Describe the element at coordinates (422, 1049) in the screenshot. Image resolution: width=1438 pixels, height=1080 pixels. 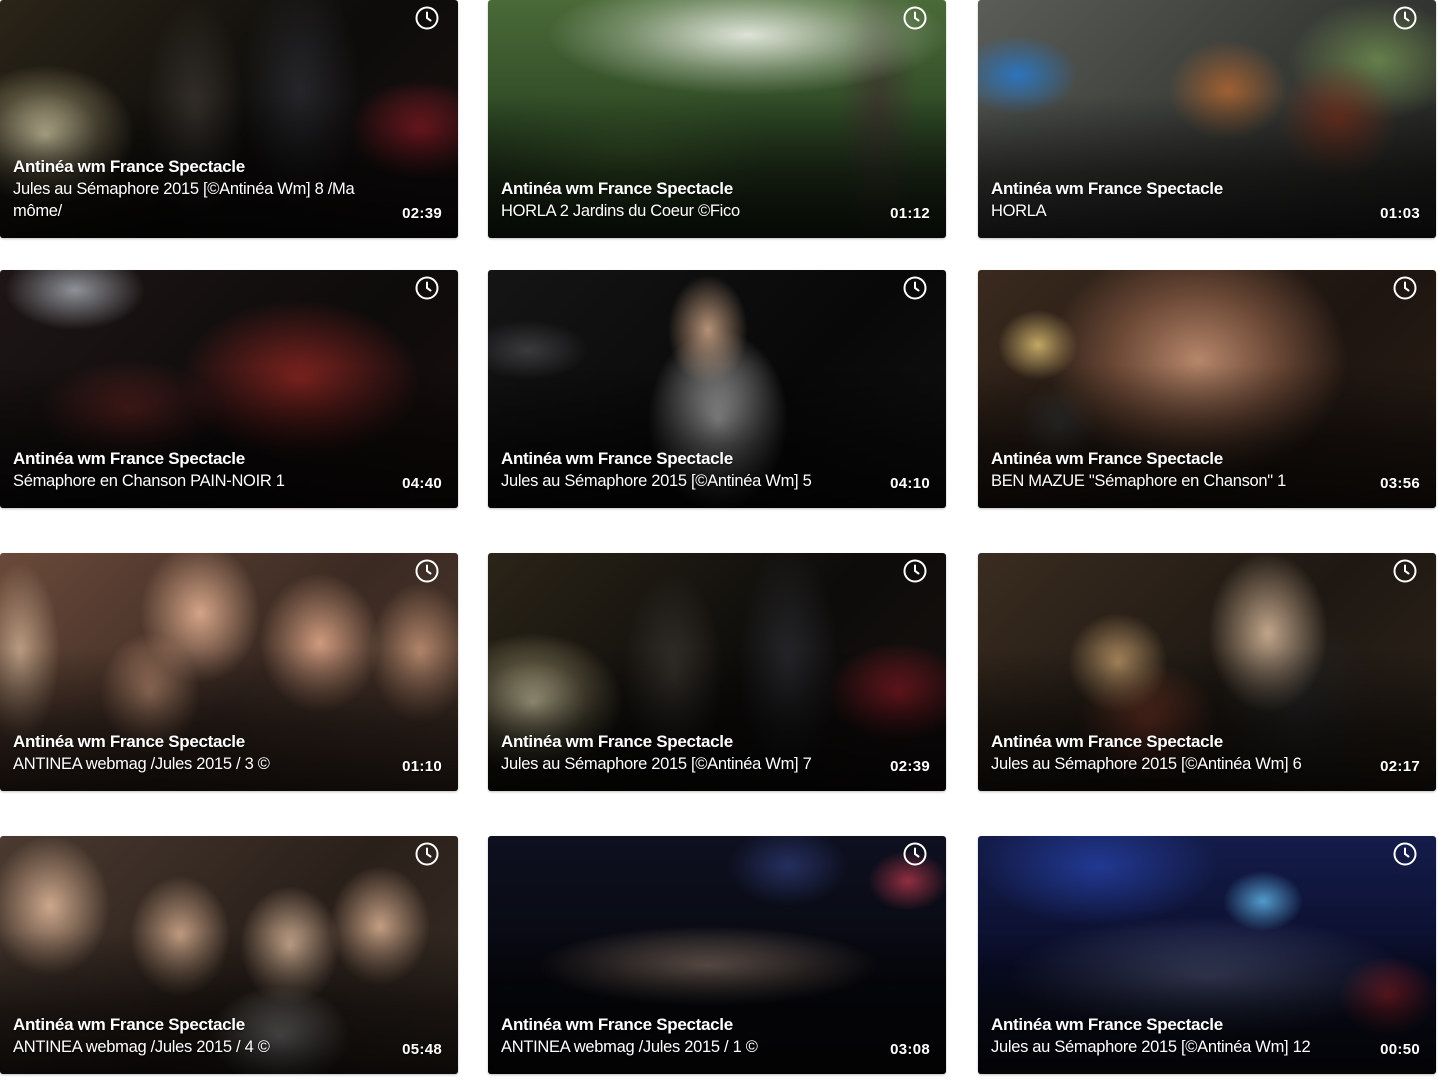
I see `video-duration: 05:48` at that location.